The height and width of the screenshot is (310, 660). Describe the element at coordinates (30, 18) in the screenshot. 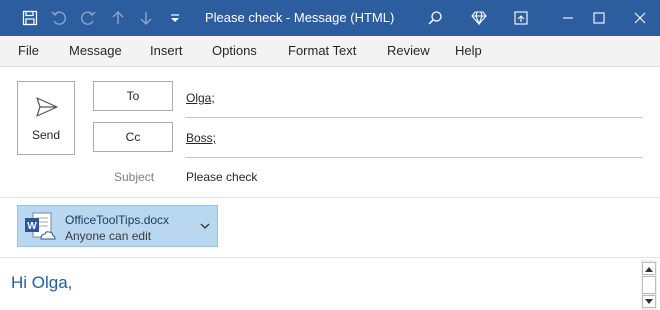

I see `save-icon` at that location.